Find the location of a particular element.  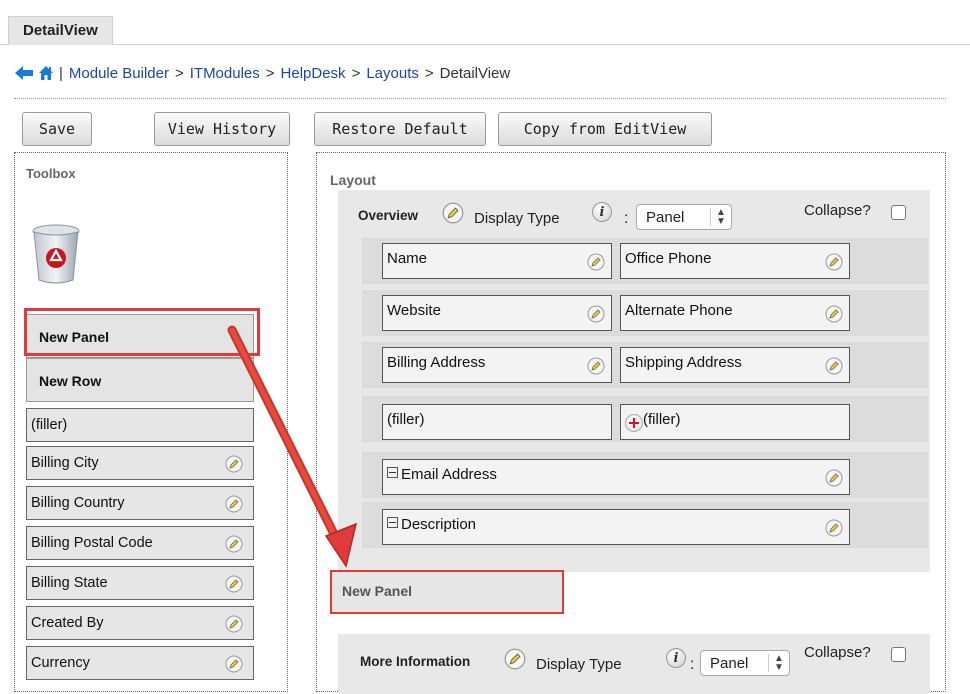

layout-row: Description is located at coordinates (645, 525).